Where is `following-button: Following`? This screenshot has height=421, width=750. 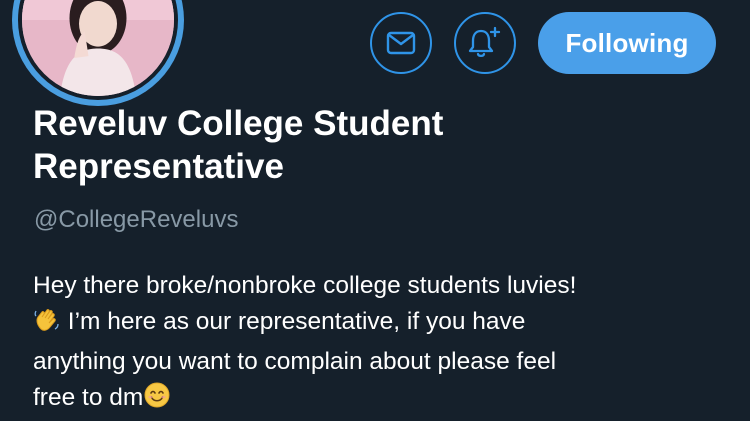 following-button: Following is located at coordinates (627, 43).